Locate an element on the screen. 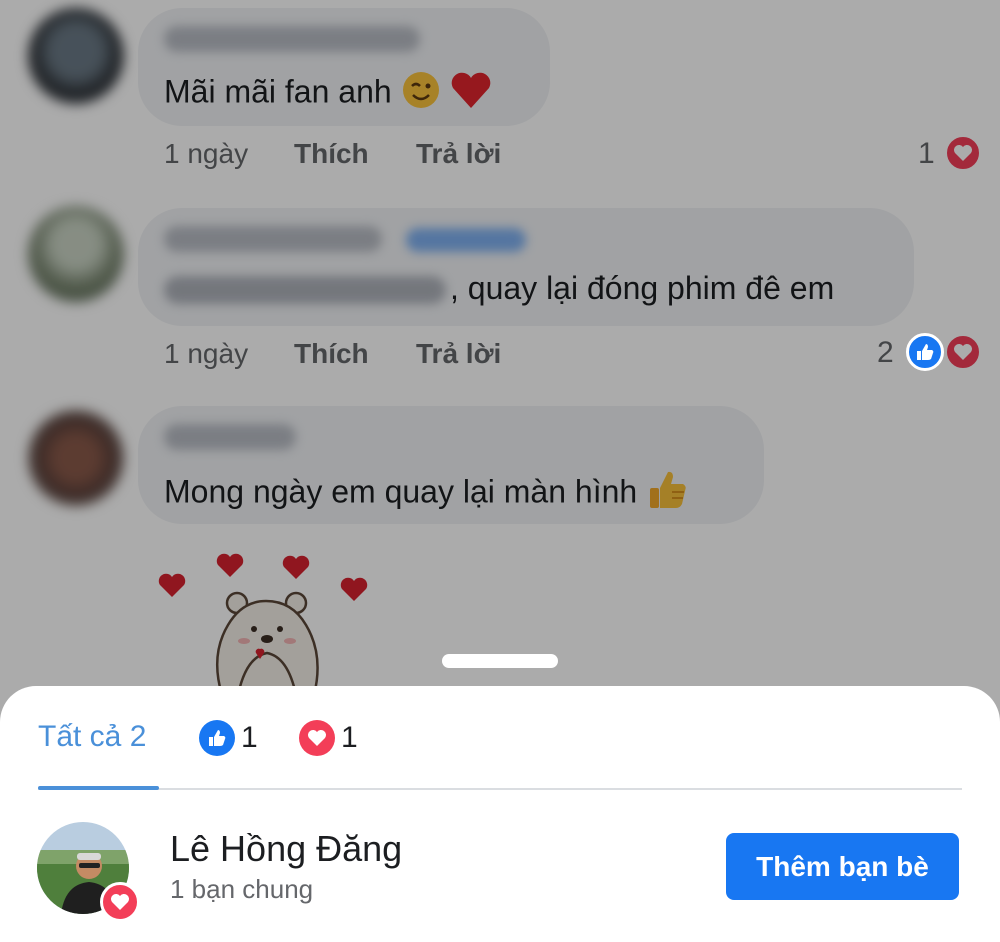 This screenshot has height=942, width=1000. tab-like: 1 is located at coordinates (228, 738).